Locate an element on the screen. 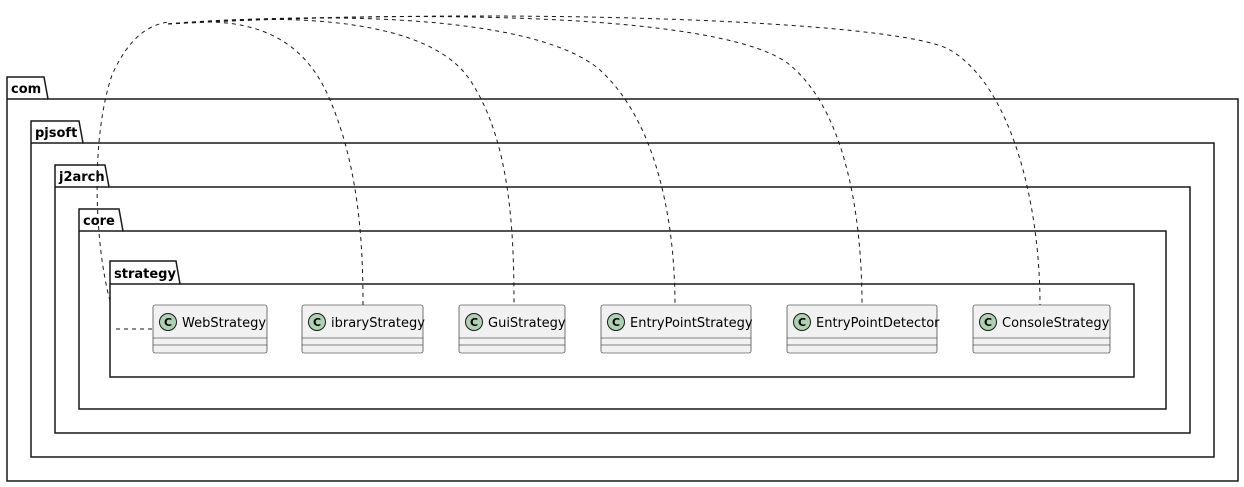  class-webstrategy: C WebStrategy is located at coordinates (210, 329).